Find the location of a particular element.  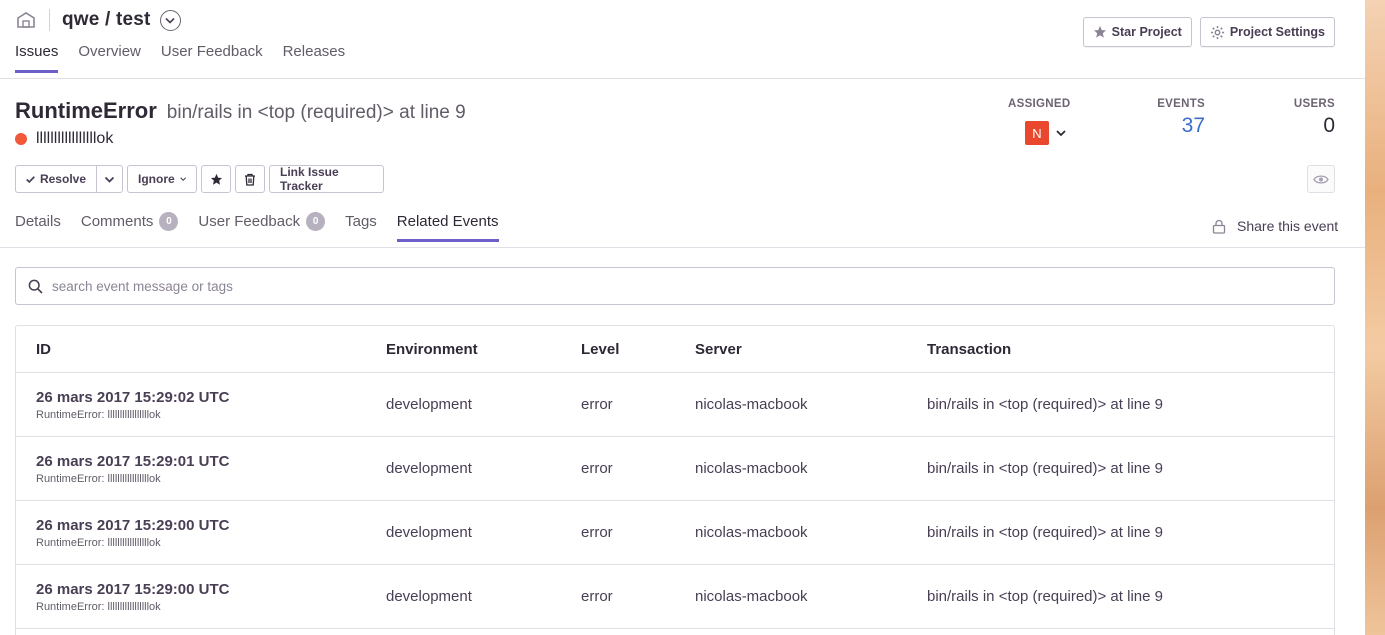

subscribe-button is located at coordinates (1321, 179).